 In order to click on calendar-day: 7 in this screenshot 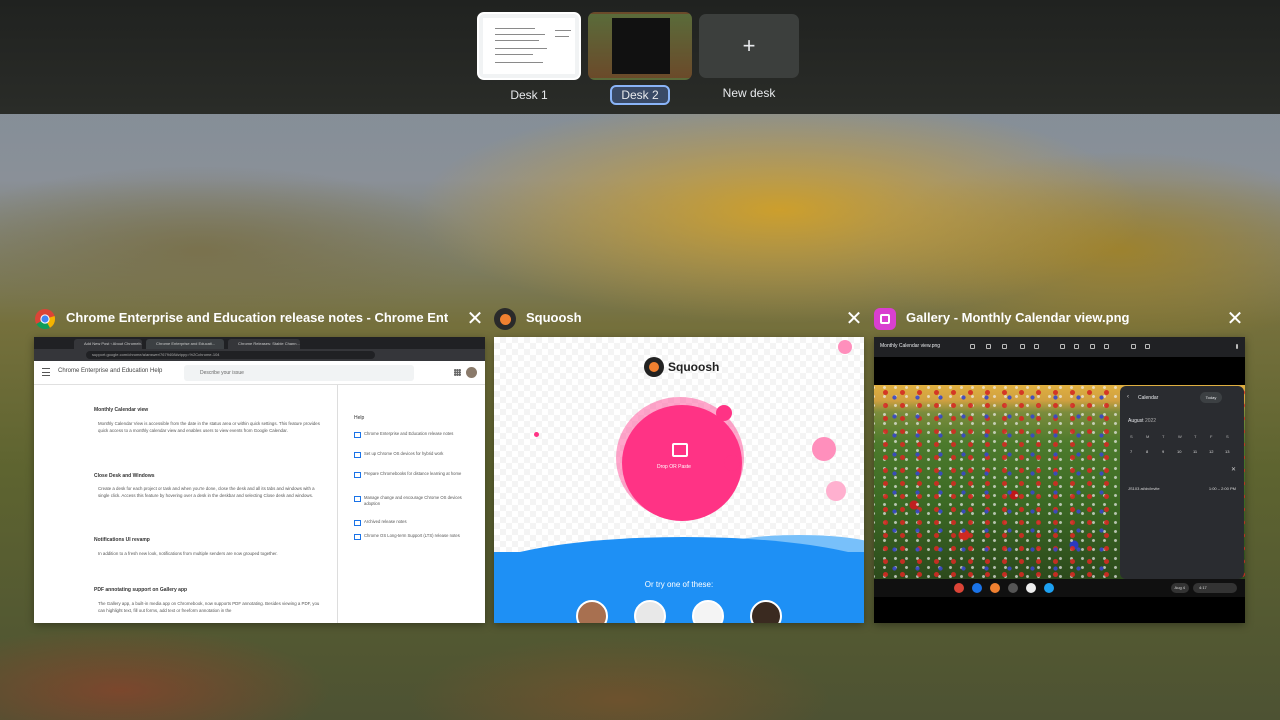, I will do `click(1131, 451)`.